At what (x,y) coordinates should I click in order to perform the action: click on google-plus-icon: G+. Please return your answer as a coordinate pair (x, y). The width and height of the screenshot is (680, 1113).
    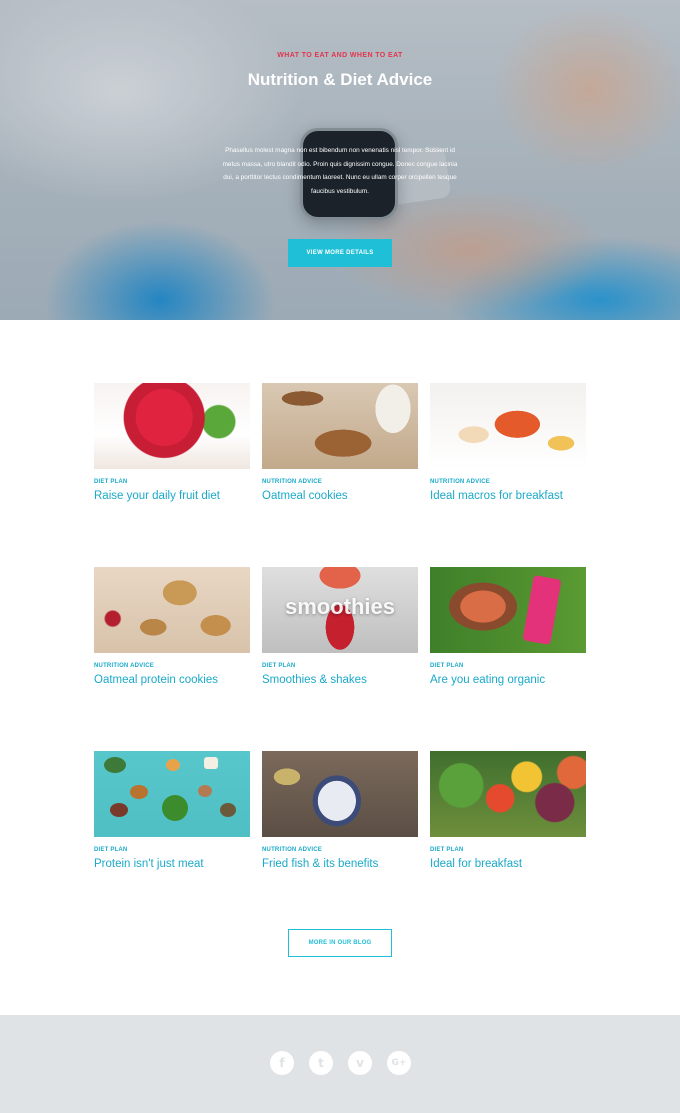
    Looking at the image, I should click on (399, 1063).